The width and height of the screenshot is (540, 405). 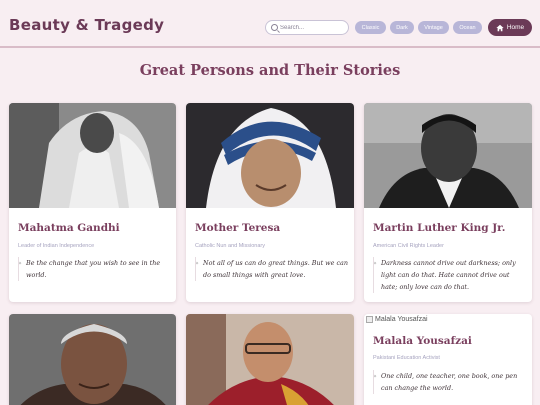 What do you see at coordinates (406, 358) in the screenshot?
I see `person-role: Pakistani Education Activist` at bounding box center [406, 358].